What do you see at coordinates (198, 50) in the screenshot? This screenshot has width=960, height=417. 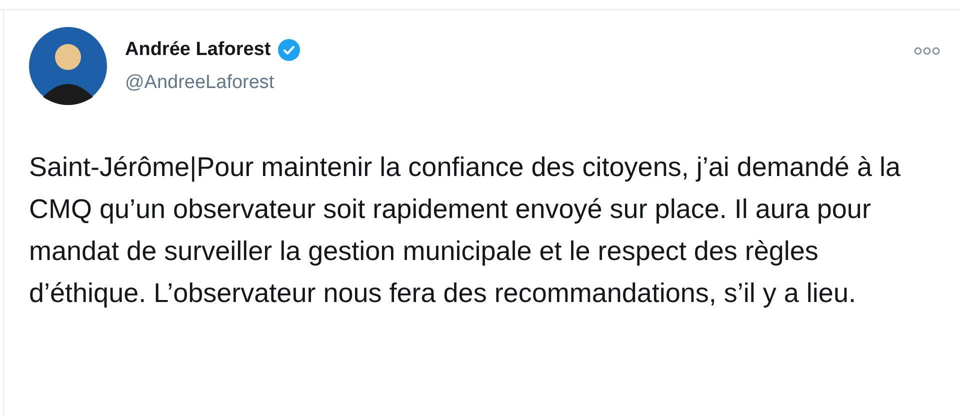 I see `author-name: Andrée Laforest` at bounding box center [198, 50].